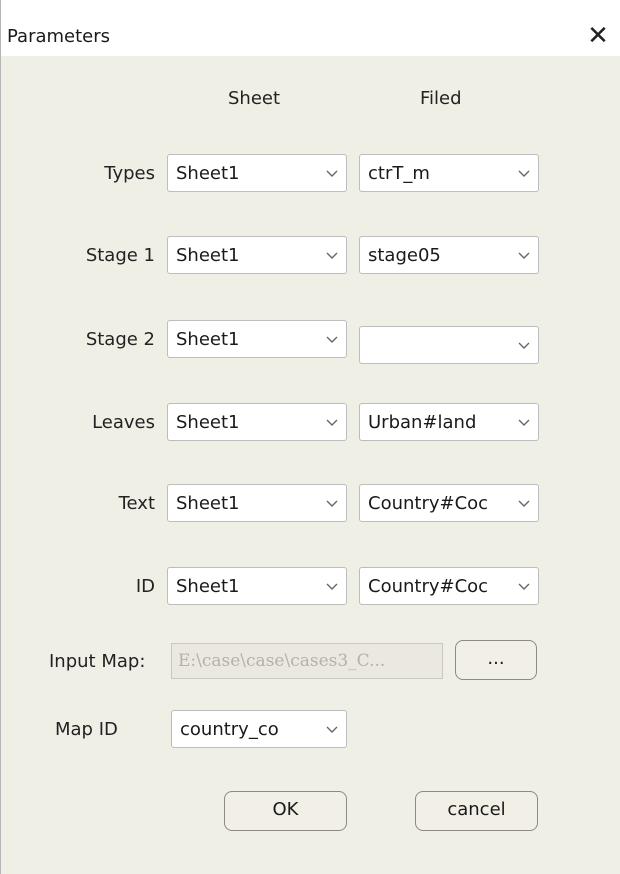  What do you see at coordinates (229, 729) in the screenshot?
I see `map-id-value: country_co` at bounding box center [229, 729].